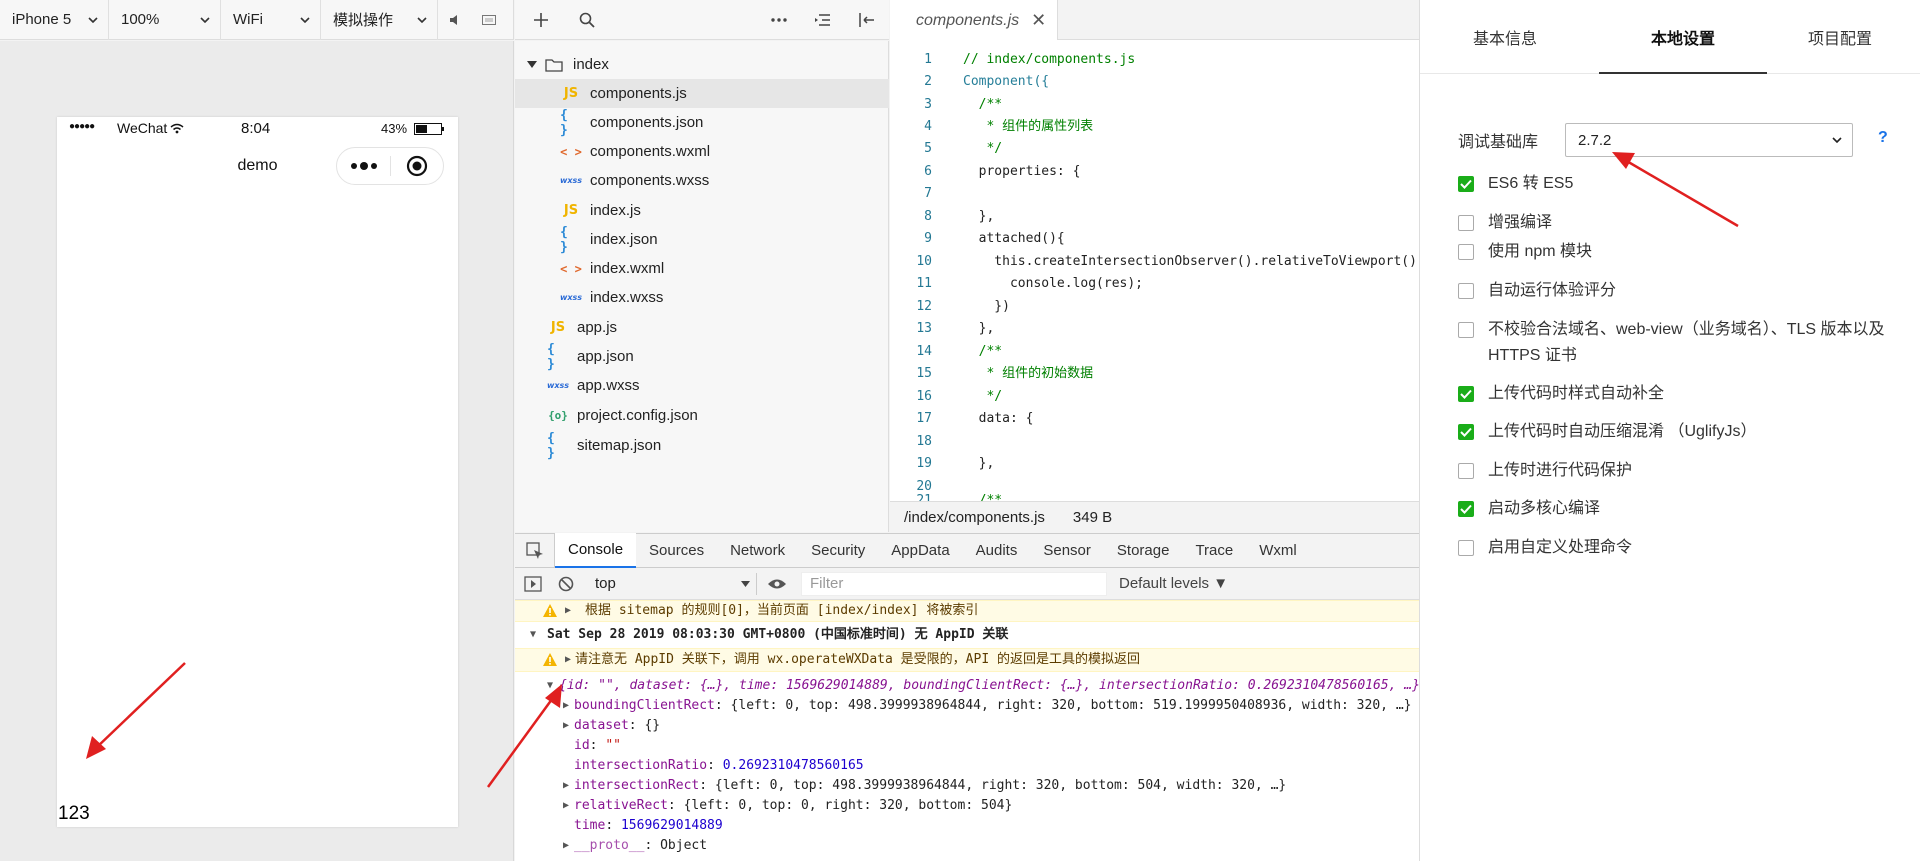  What do you see at coordinates (1683, 37) in the screenshot?
I see `tab-local-settings: 本地设置` at bounding box center [1683, 37].